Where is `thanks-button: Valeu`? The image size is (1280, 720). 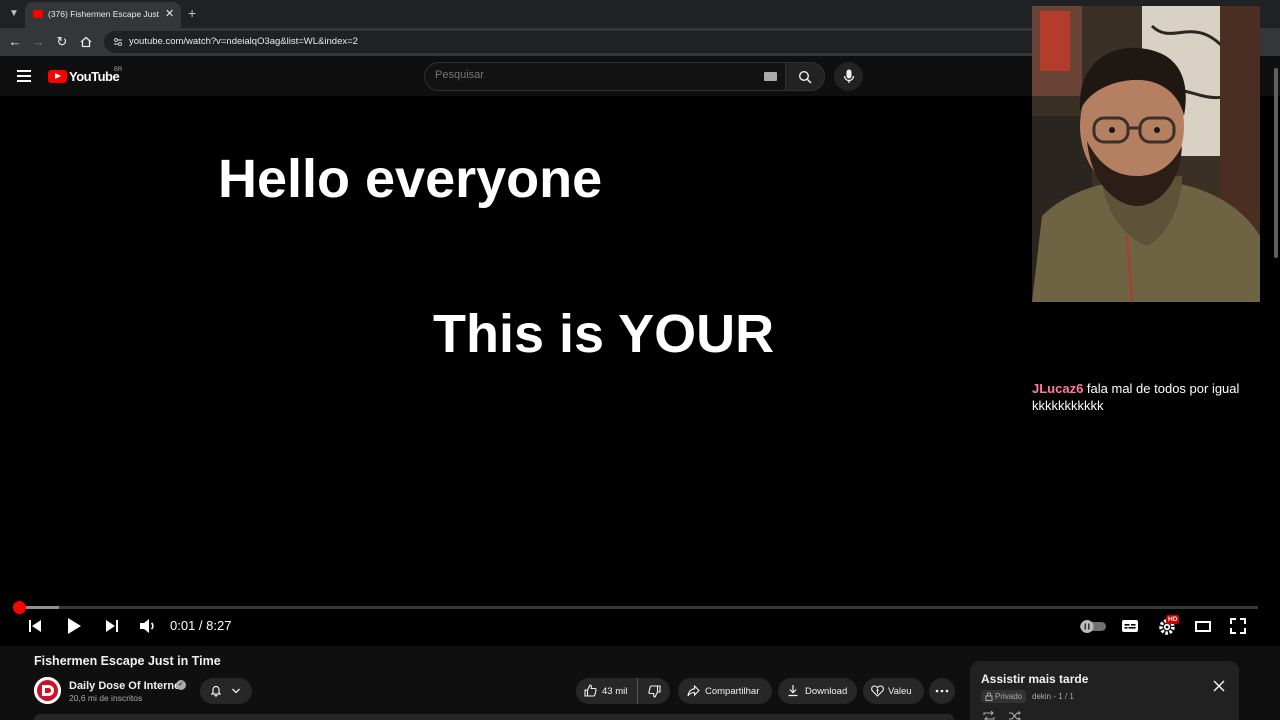 thanks-button: Valeu is located at coordinates (893, 691).